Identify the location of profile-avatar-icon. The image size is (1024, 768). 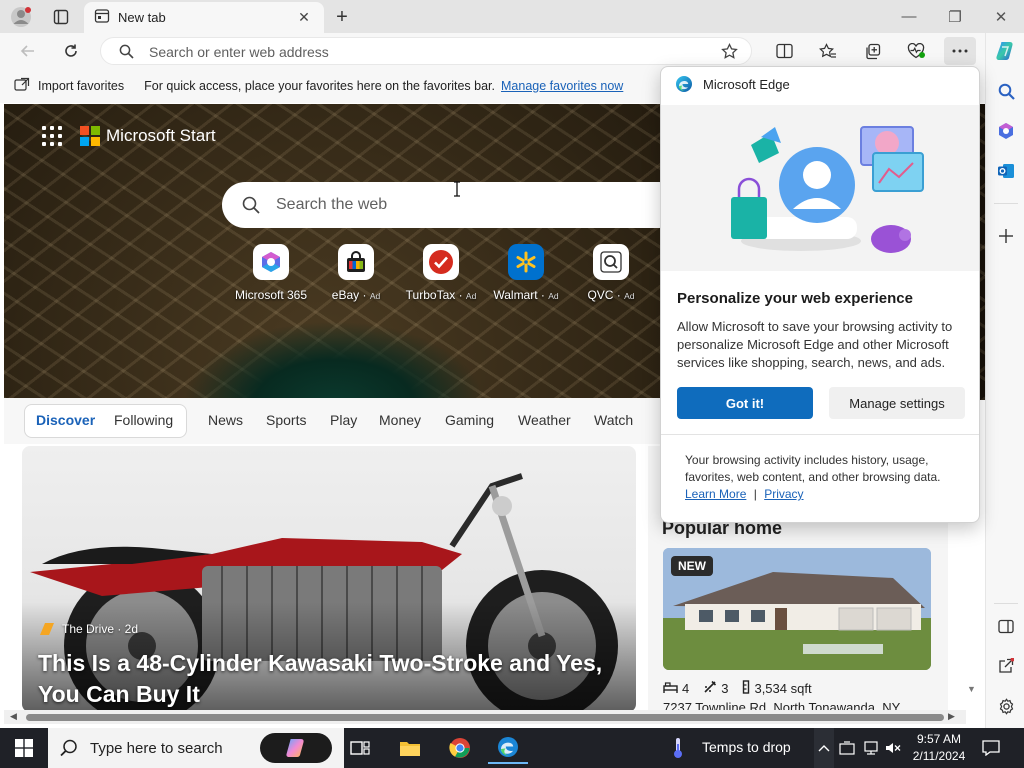
(21, 17).